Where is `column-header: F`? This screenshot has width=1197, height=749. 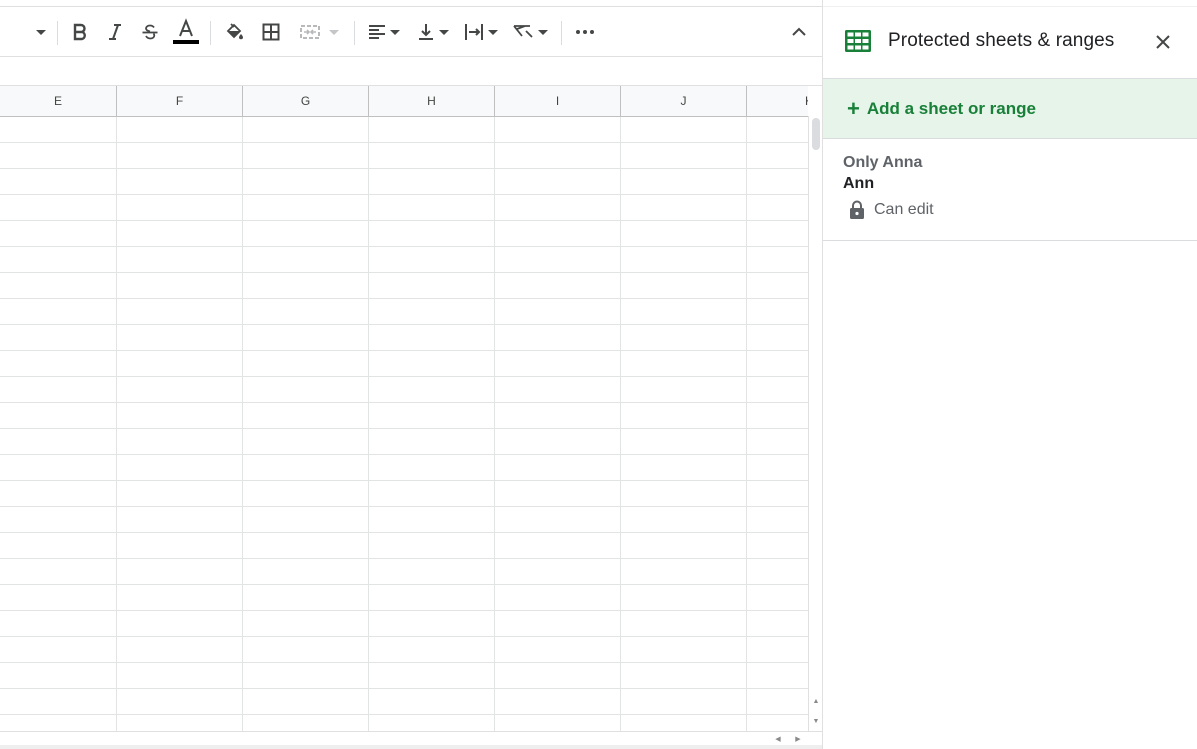 column-header: F is located at coordinates (180, 101).